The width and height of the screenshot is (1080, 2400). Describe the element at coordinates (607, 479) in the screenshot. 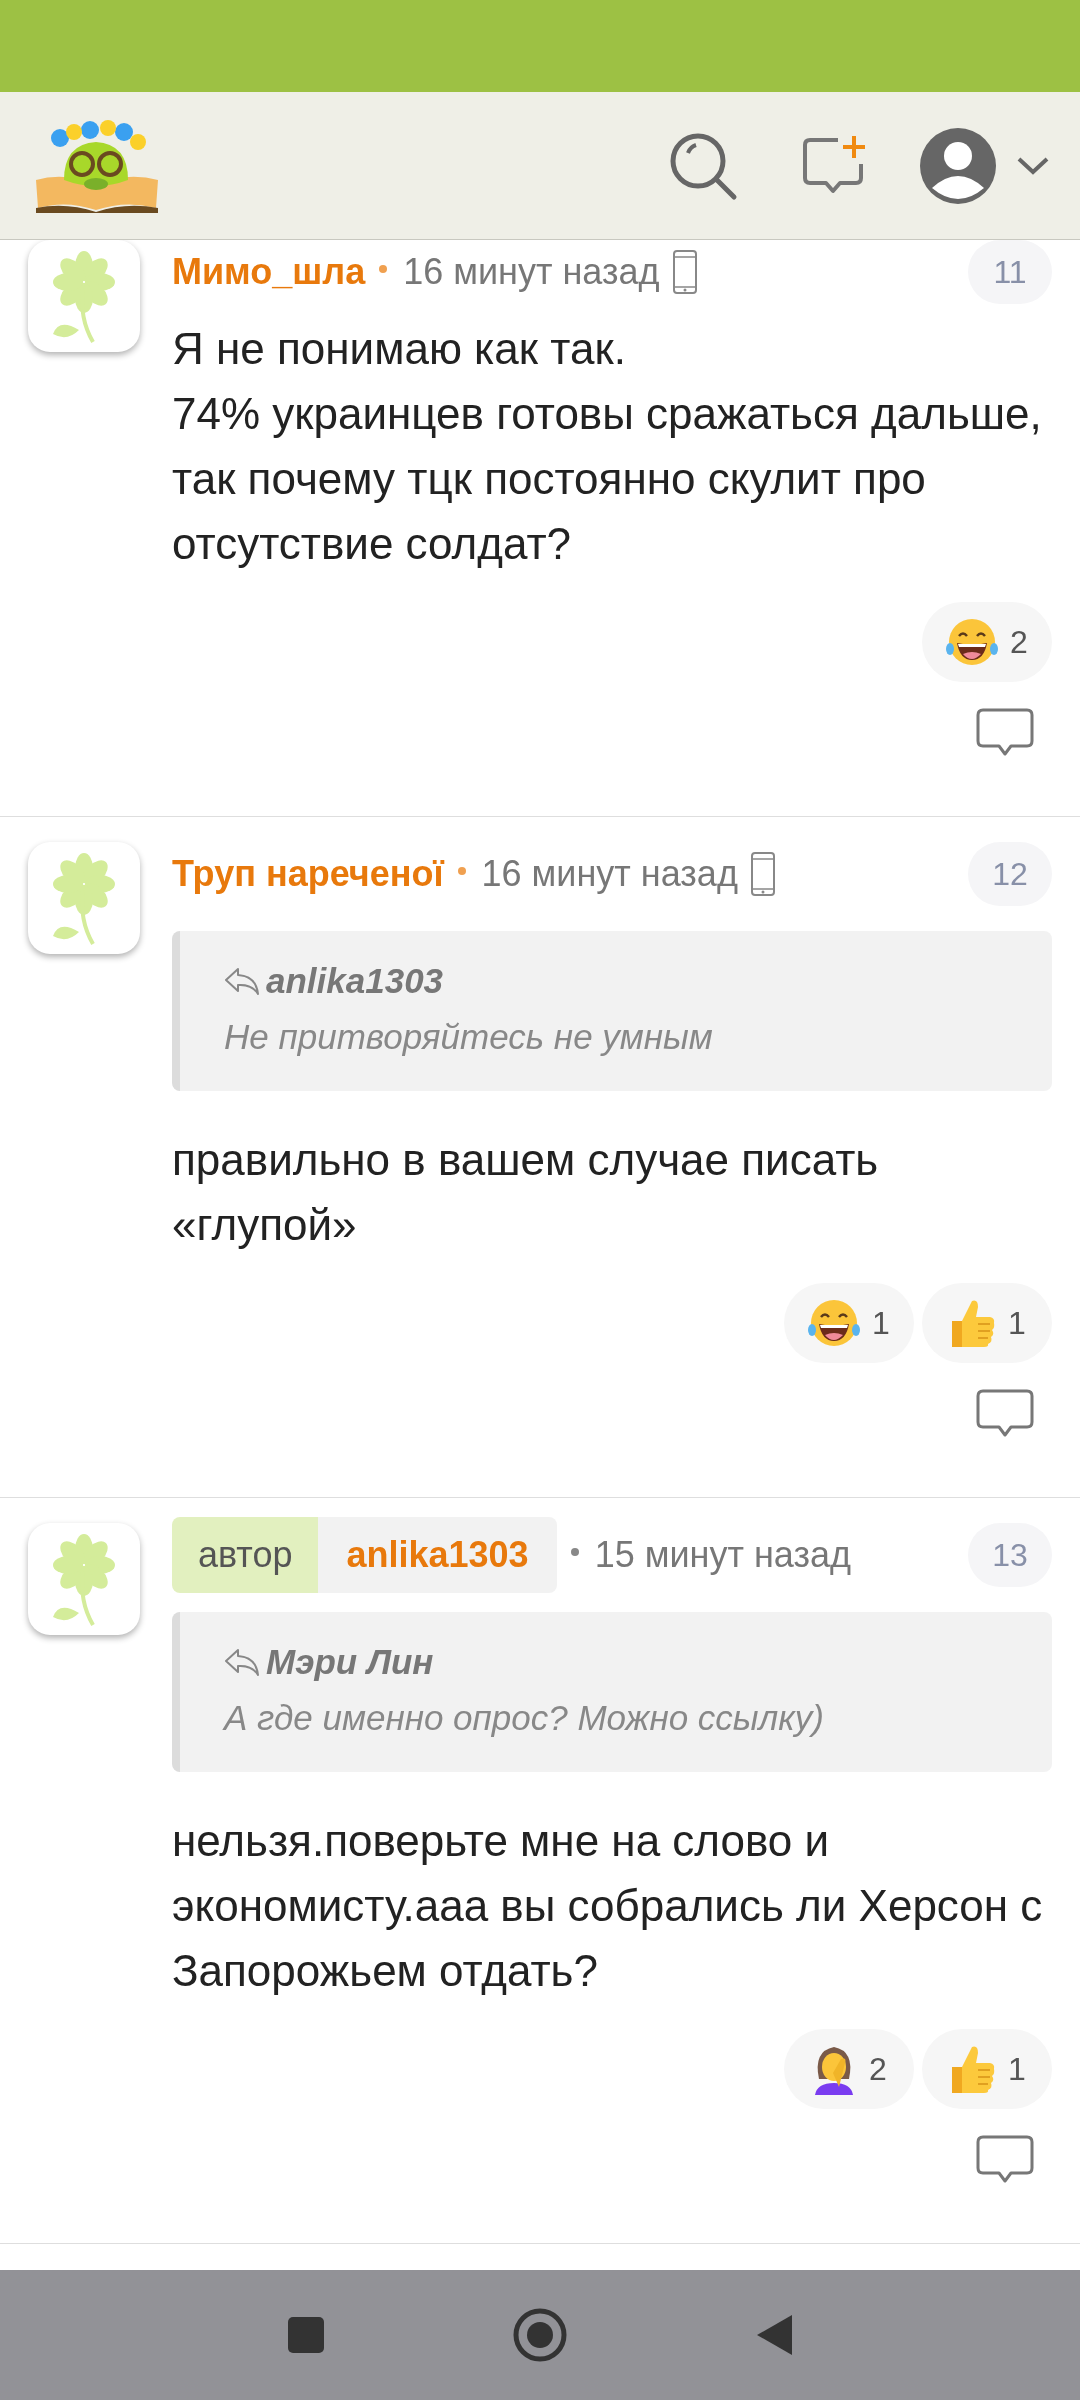

I see `comment-text: 74% украинцев готовы сражаться дальше, так почему тцк постоянно скулит про отсутствие солдат?` at that location.